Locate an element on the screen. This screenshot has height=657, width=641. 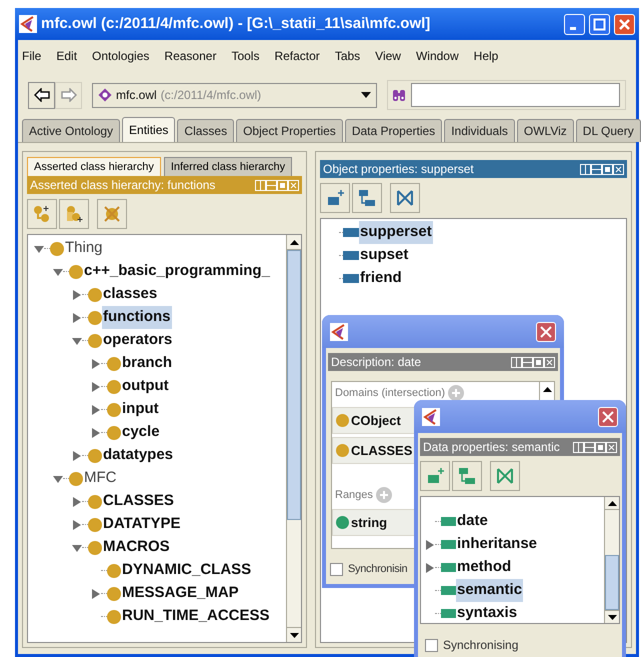
tab: Data Properties is located at coordinates (393, 130).